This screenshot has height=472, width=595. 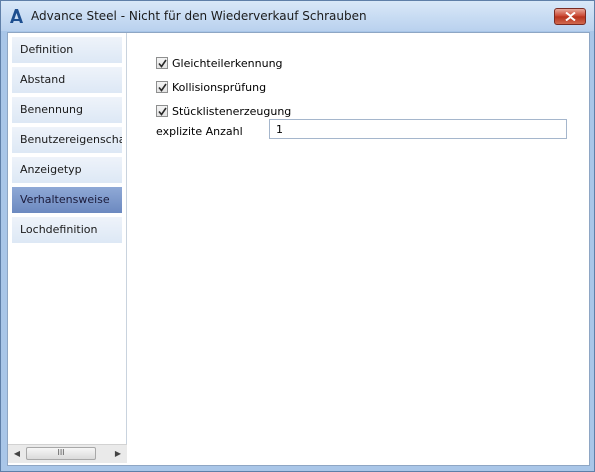 I want to click on sidebar-horizontal-scrollbar: ◀ III ▶, so click(x=67, y=453).